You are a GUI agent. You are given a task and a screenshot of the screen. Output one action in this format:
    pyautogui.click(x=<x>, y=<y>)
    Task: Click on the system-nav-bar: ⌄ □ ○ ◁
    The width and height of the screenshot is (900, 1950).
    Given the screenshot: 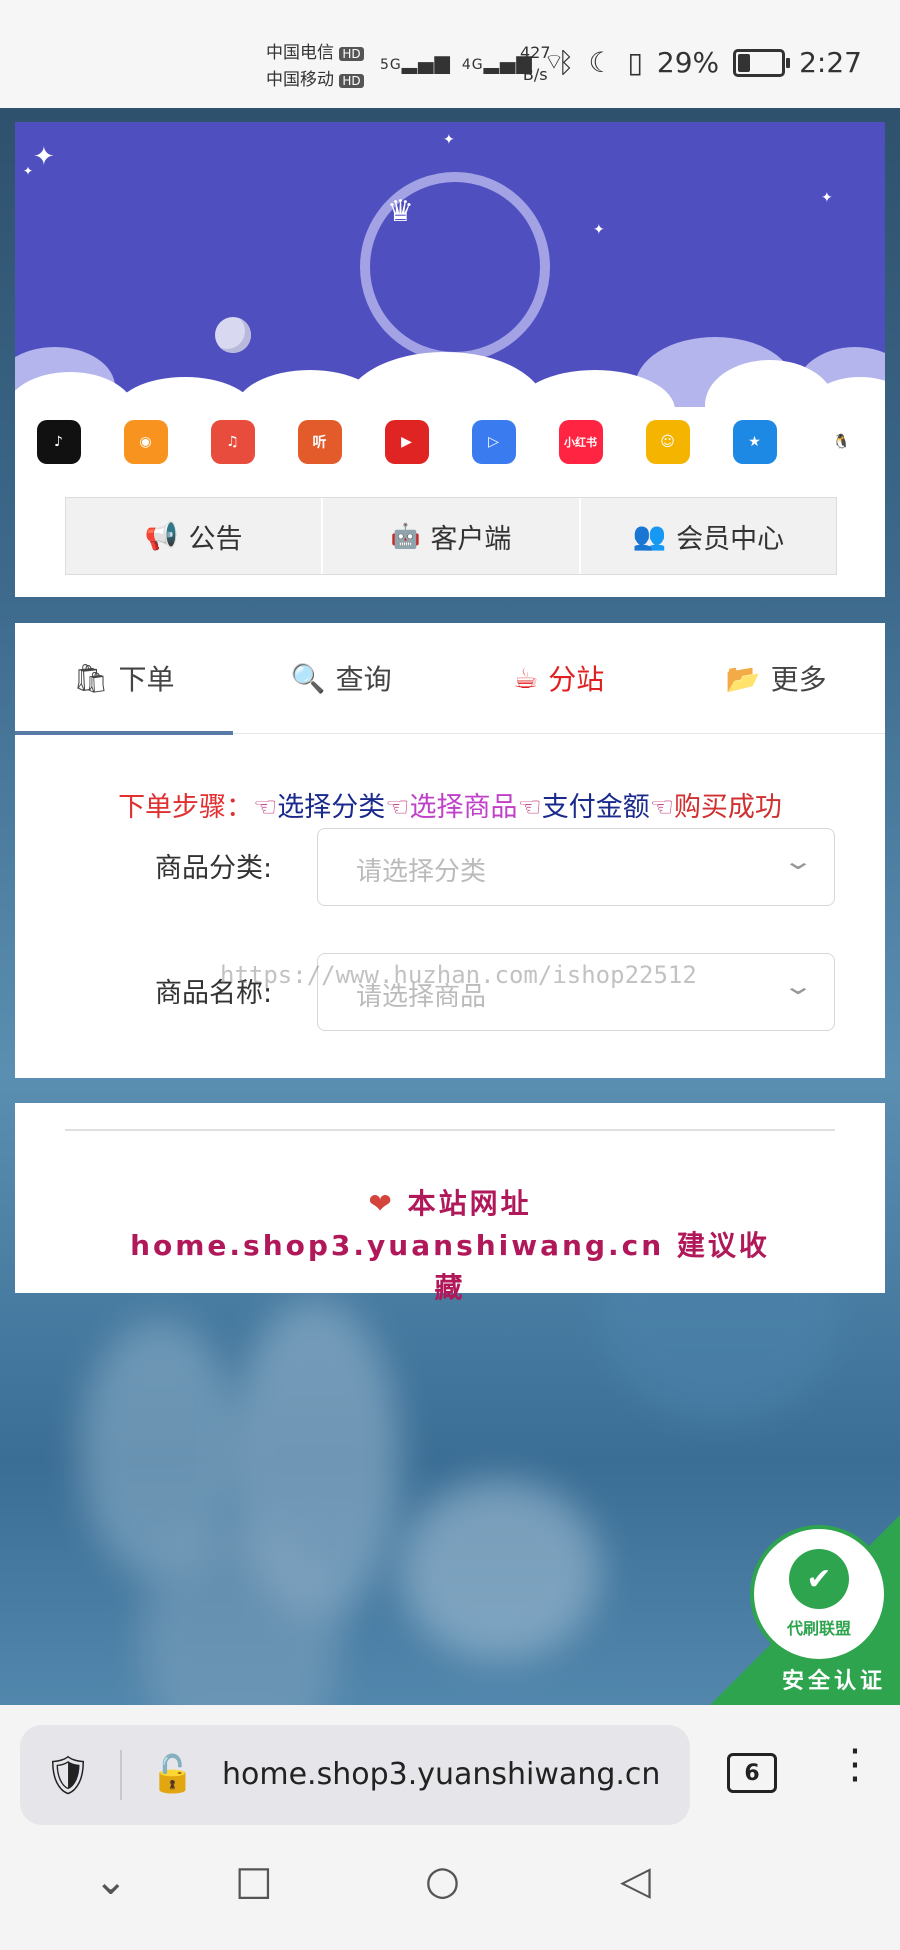 What is the action you would take?
    pyautogui.click(x=450, y=1890)
    